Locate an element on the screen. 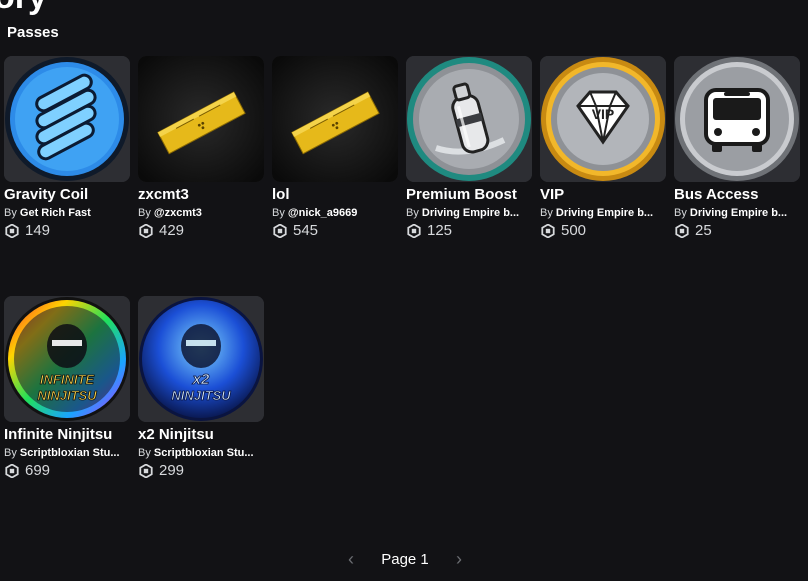 The height and width of the screenshot is (581, 808). pass-thumbnail: x2 NINJITSU is located at coordinates (201, 359).